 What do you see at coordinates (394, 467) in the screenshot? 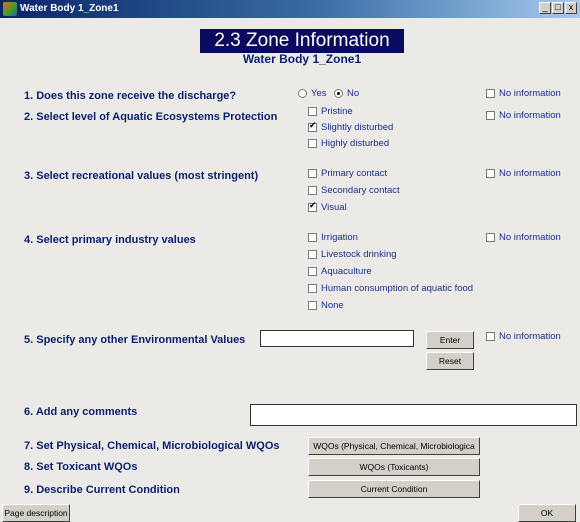
I see `toxicant-wqos-button: WQOs (Toxicants)` at bounding box center [394, 467].